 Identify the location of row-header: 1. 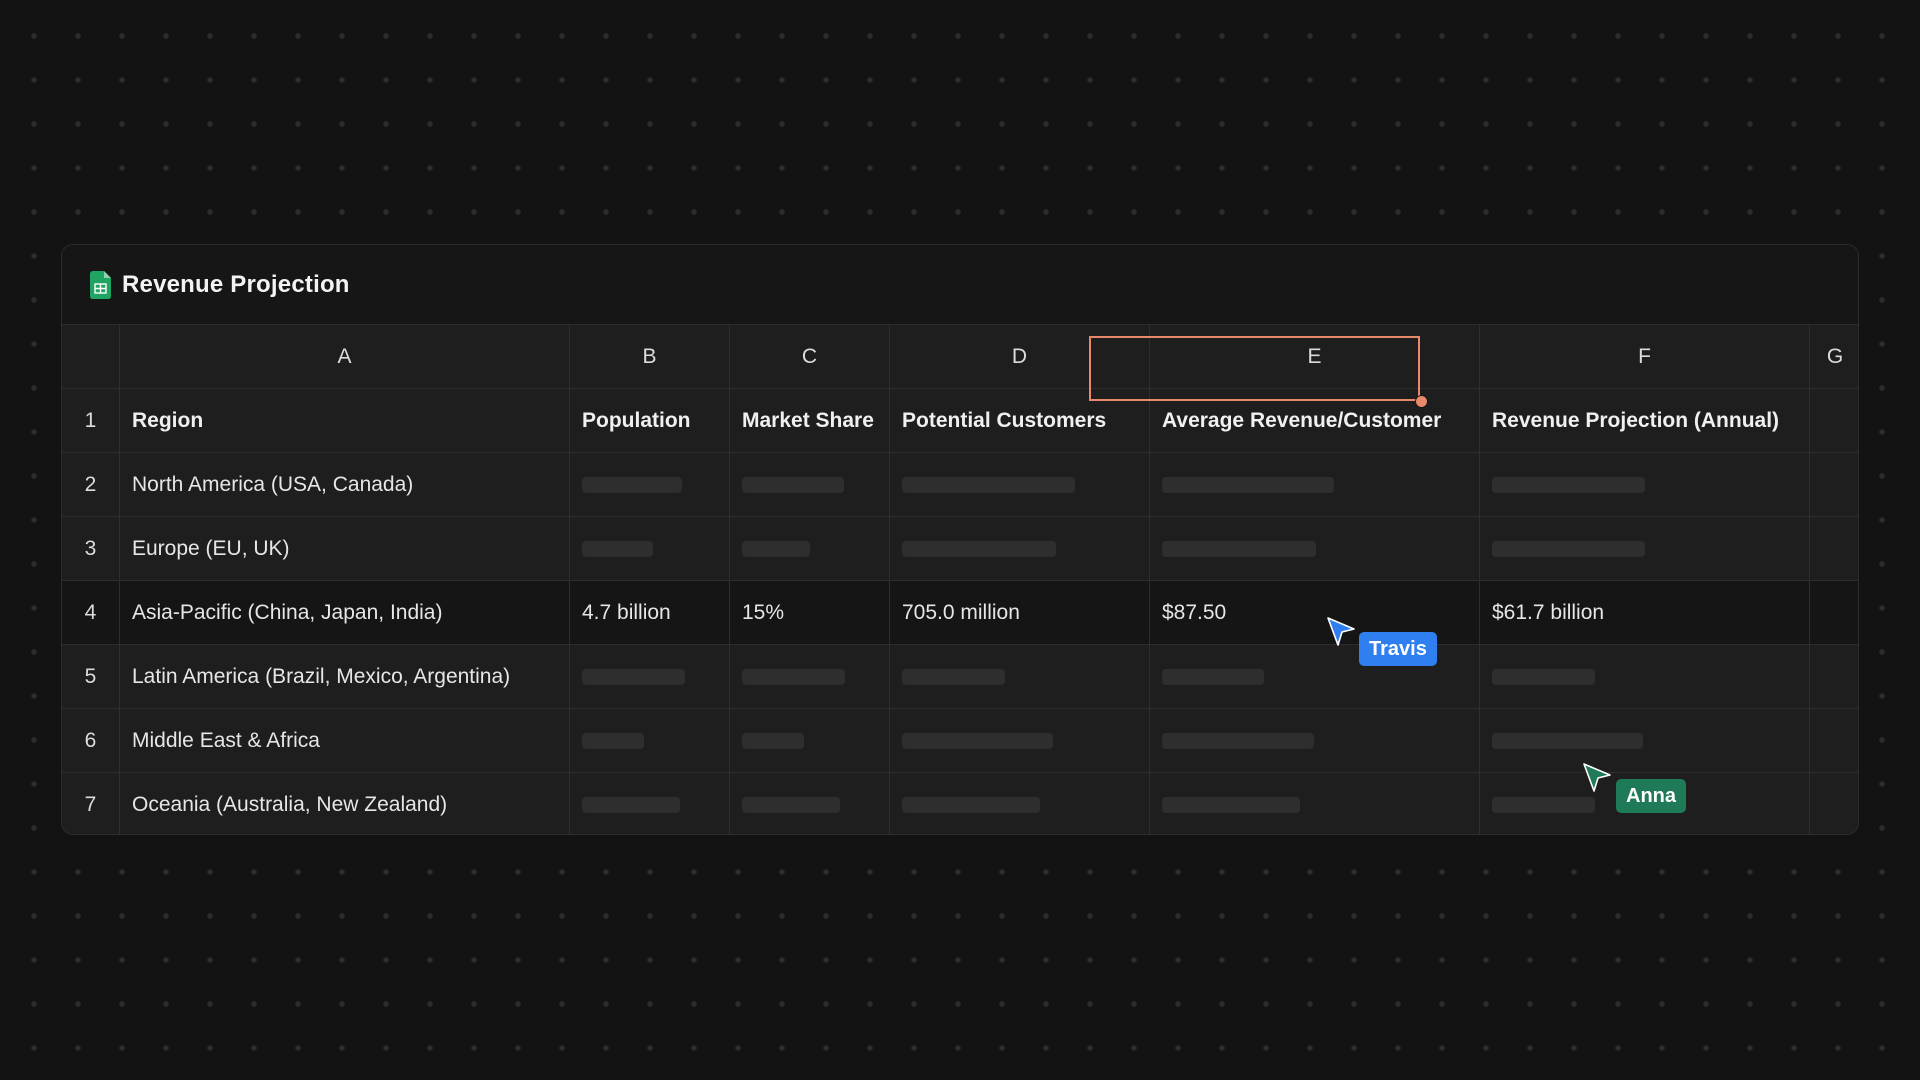
(91, 421).